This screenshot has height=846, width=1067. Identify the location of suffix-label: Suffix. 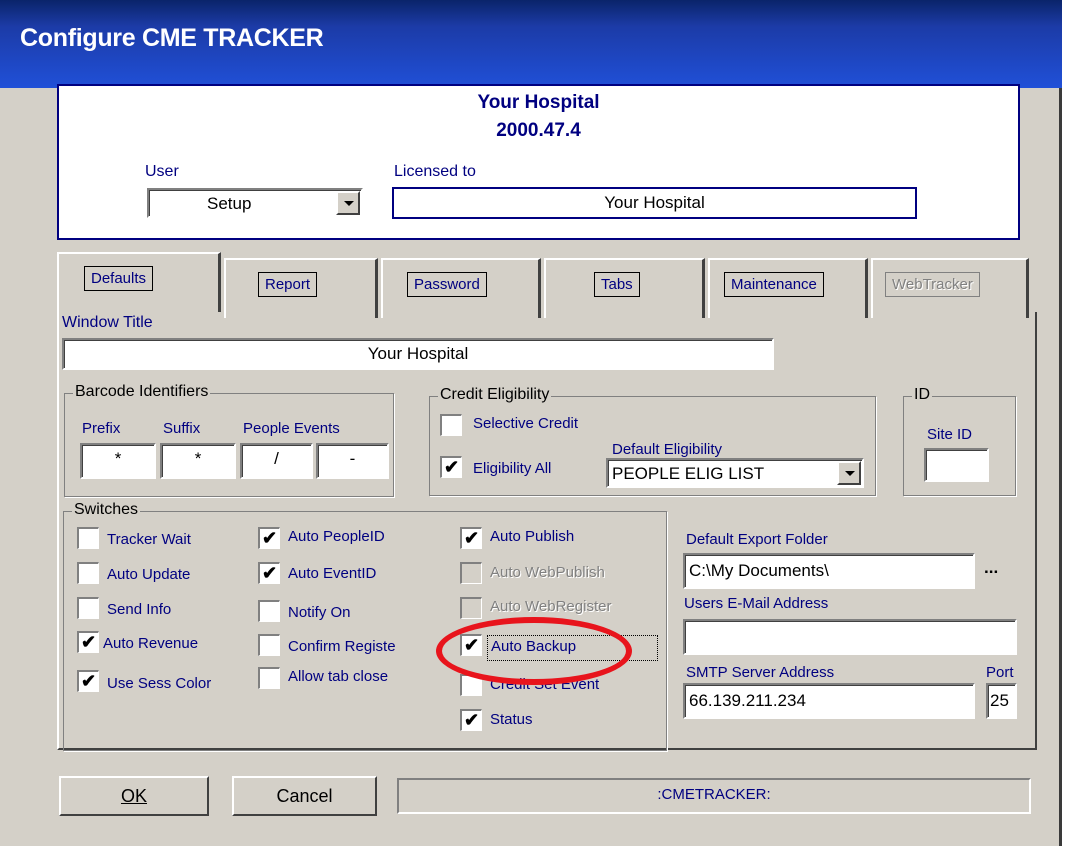
(182, 428).